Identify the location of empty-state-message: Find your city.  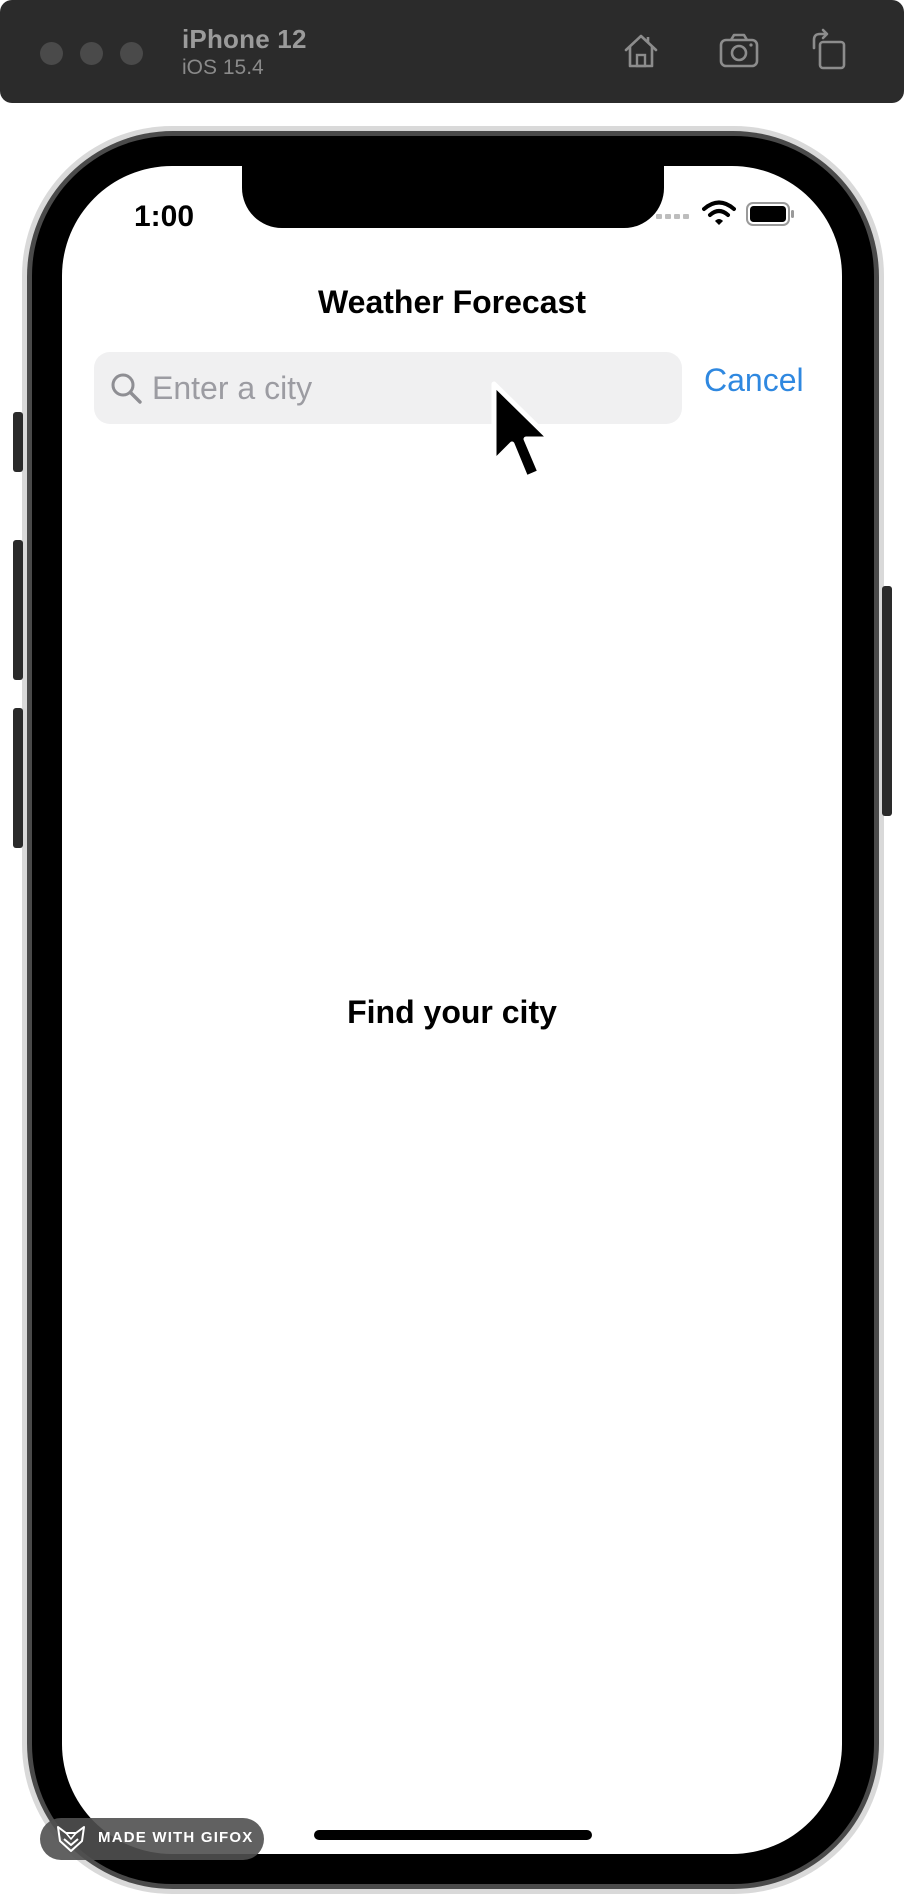
(452, 1012).